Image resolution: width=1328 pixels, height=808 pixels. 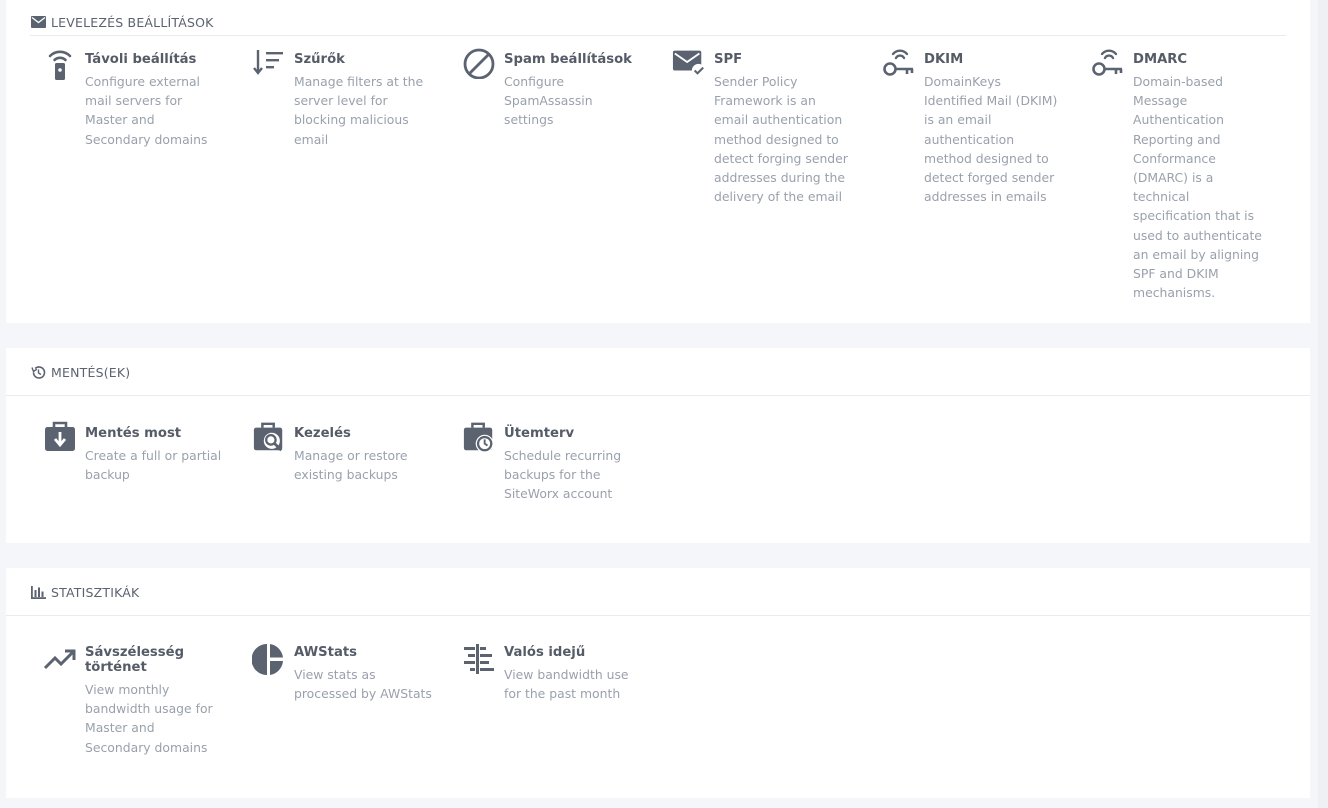 I want to click on spam-settings-desc: Configure SpamAssassin settings, so click(x=548, y=101).